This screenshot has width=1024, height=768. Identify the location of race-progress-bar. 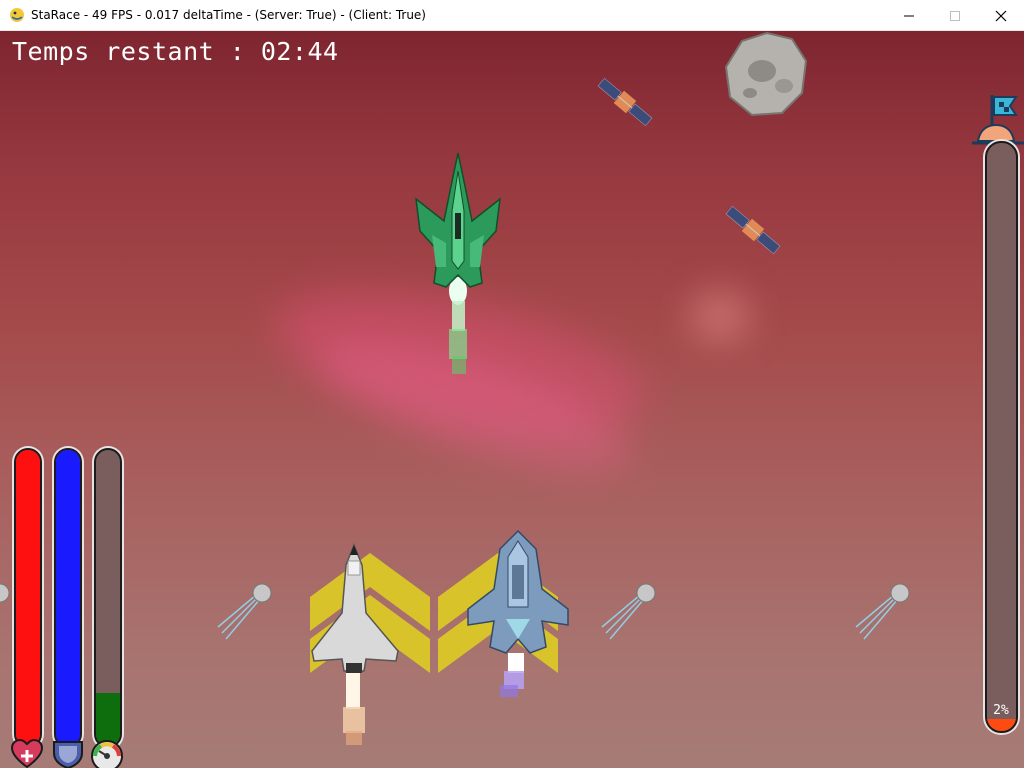
(1001, 437).